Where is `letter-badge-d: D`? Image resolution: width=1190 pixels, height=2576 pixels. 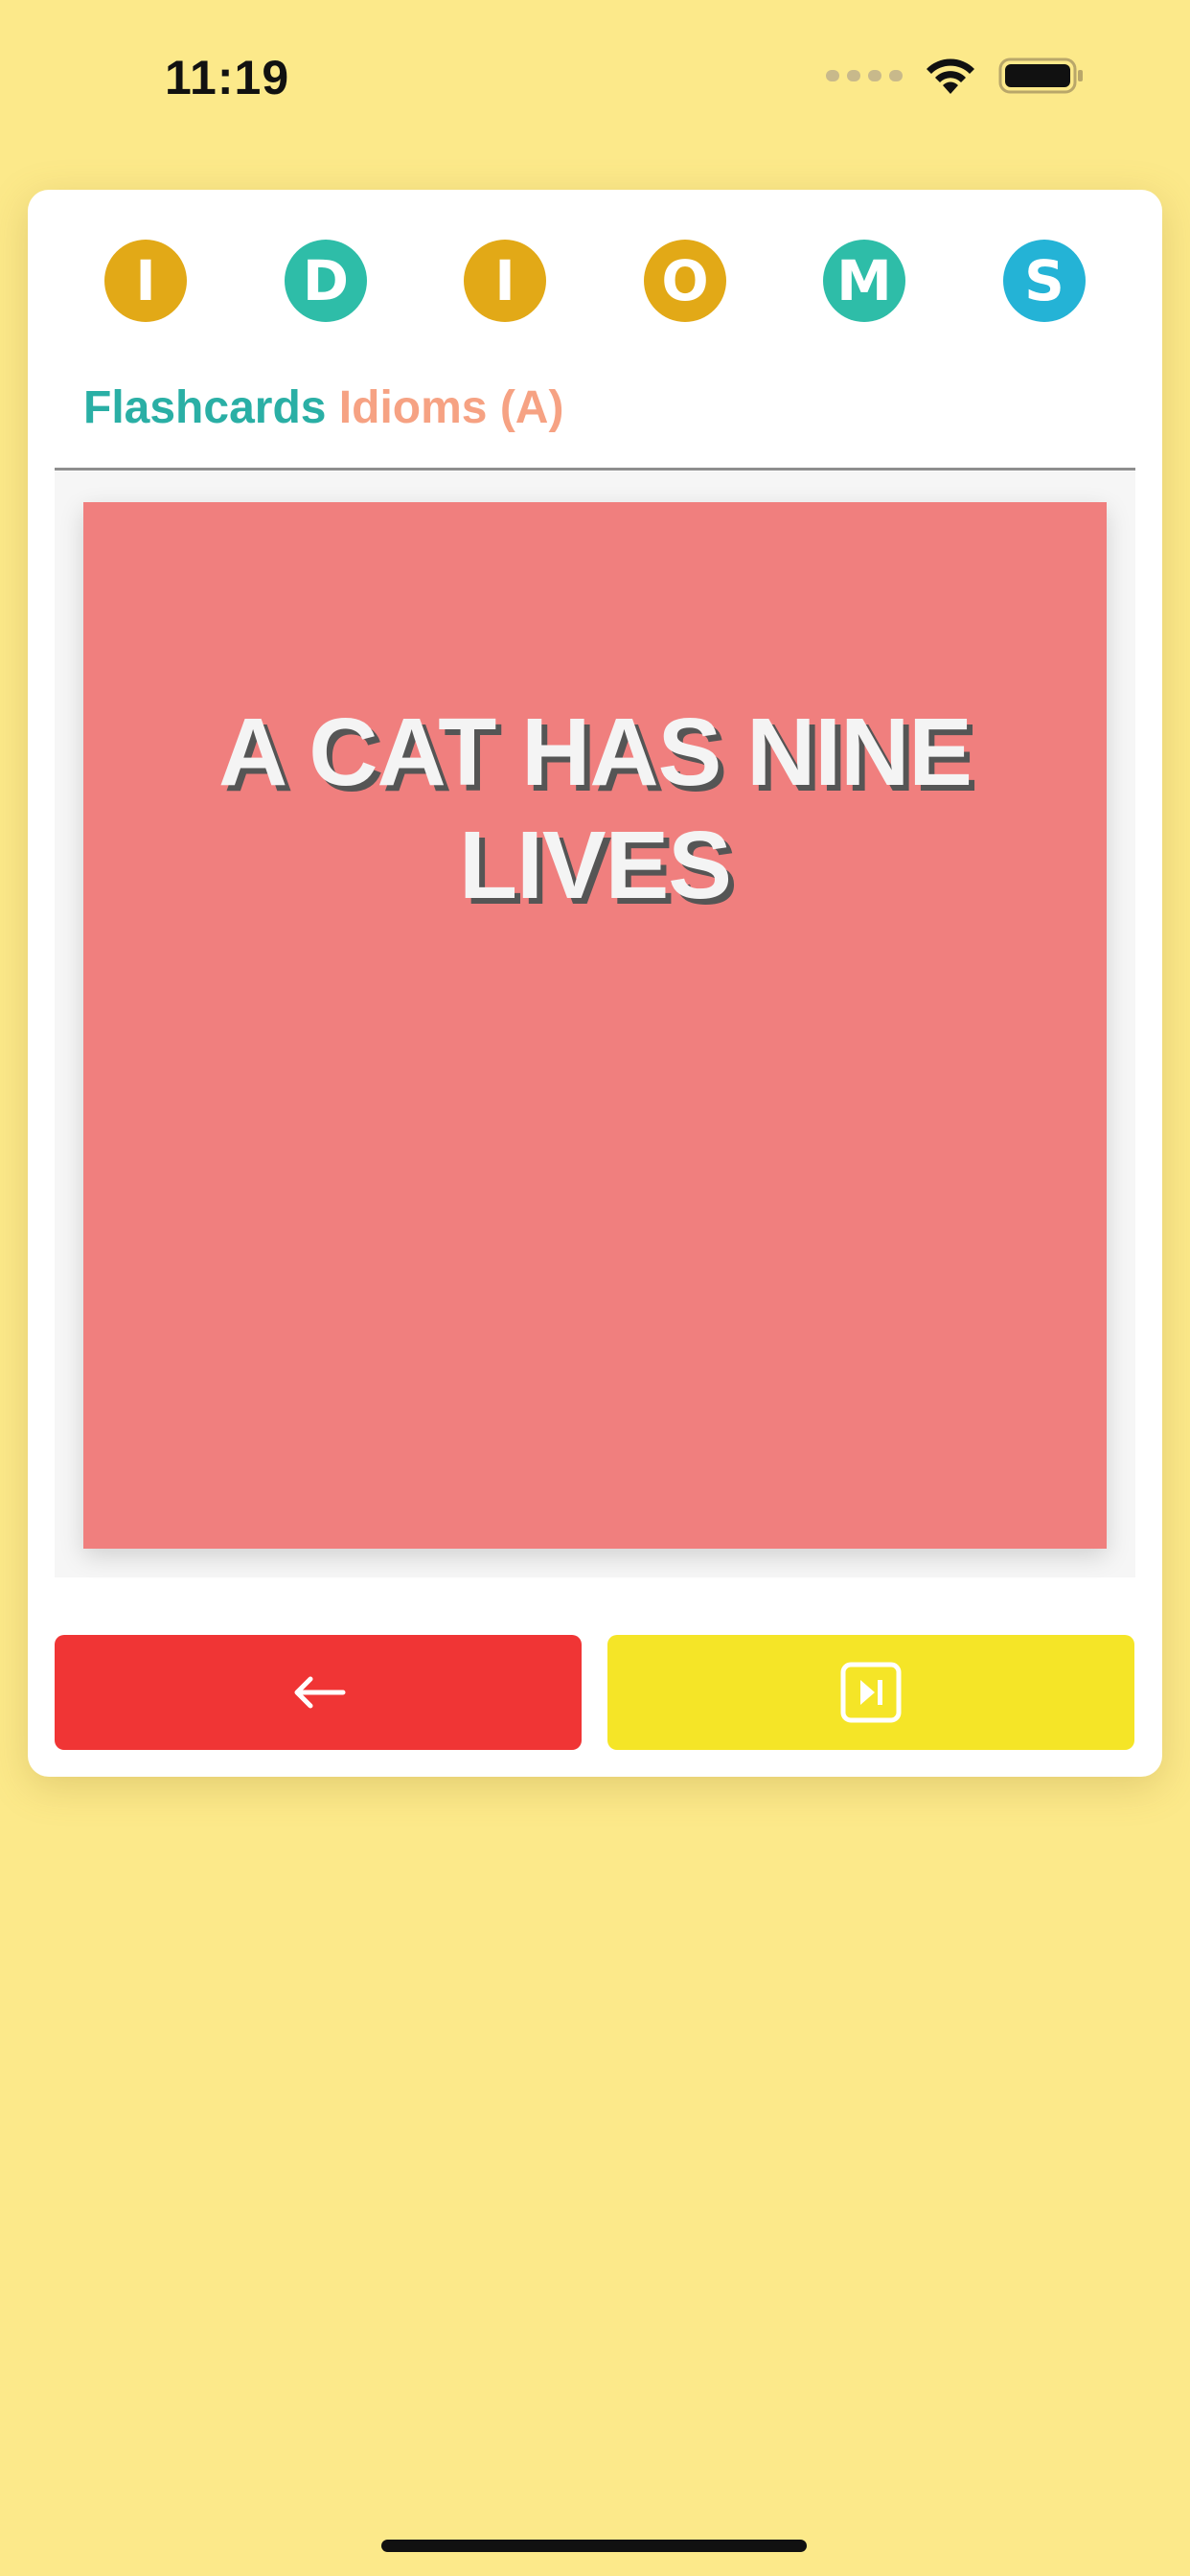
letter-badge-d: D is located at coordinates (326, 281).